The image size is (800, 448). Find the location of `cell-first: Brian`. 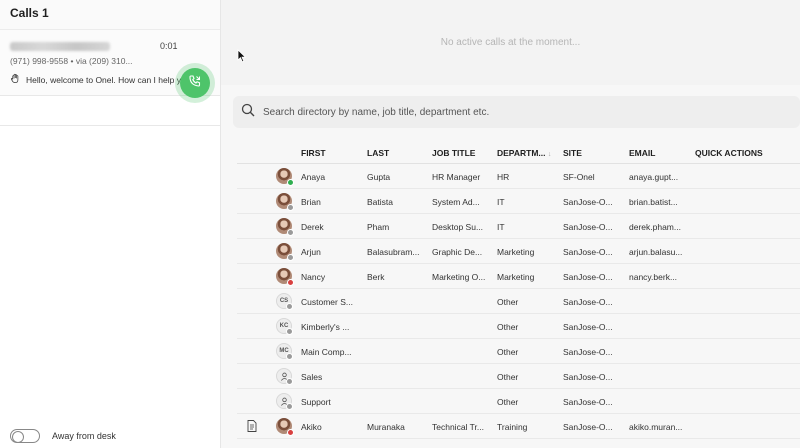

cell-first: Brian is located at coordinates (311, 202).